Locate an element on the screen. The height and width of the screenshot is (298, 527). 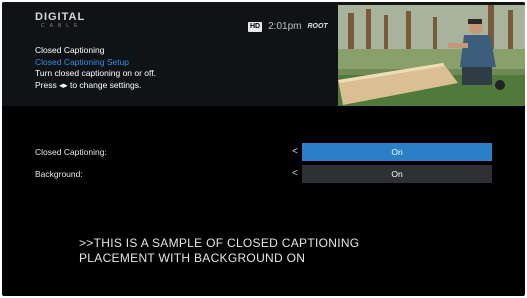
setting-row-background: Background: < On is located at coordinates (263, 174).